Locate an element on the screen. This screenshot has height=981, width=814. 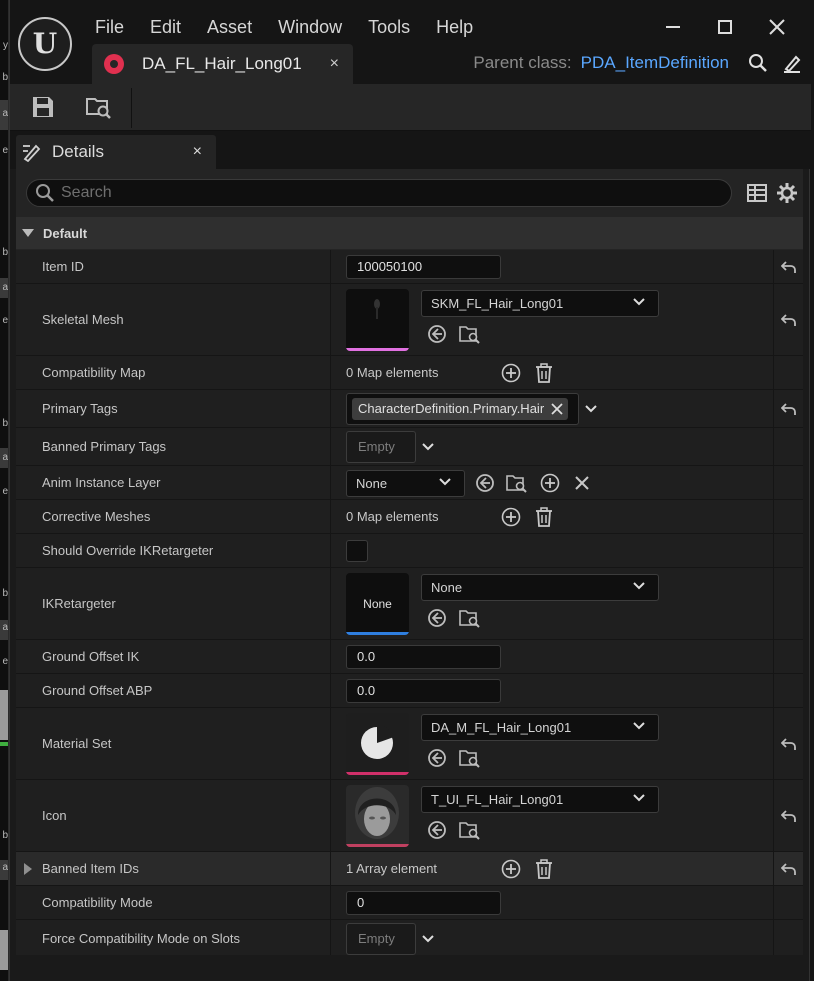
skeletal-mesh-thumbnail is located at coordinates (377, 320).